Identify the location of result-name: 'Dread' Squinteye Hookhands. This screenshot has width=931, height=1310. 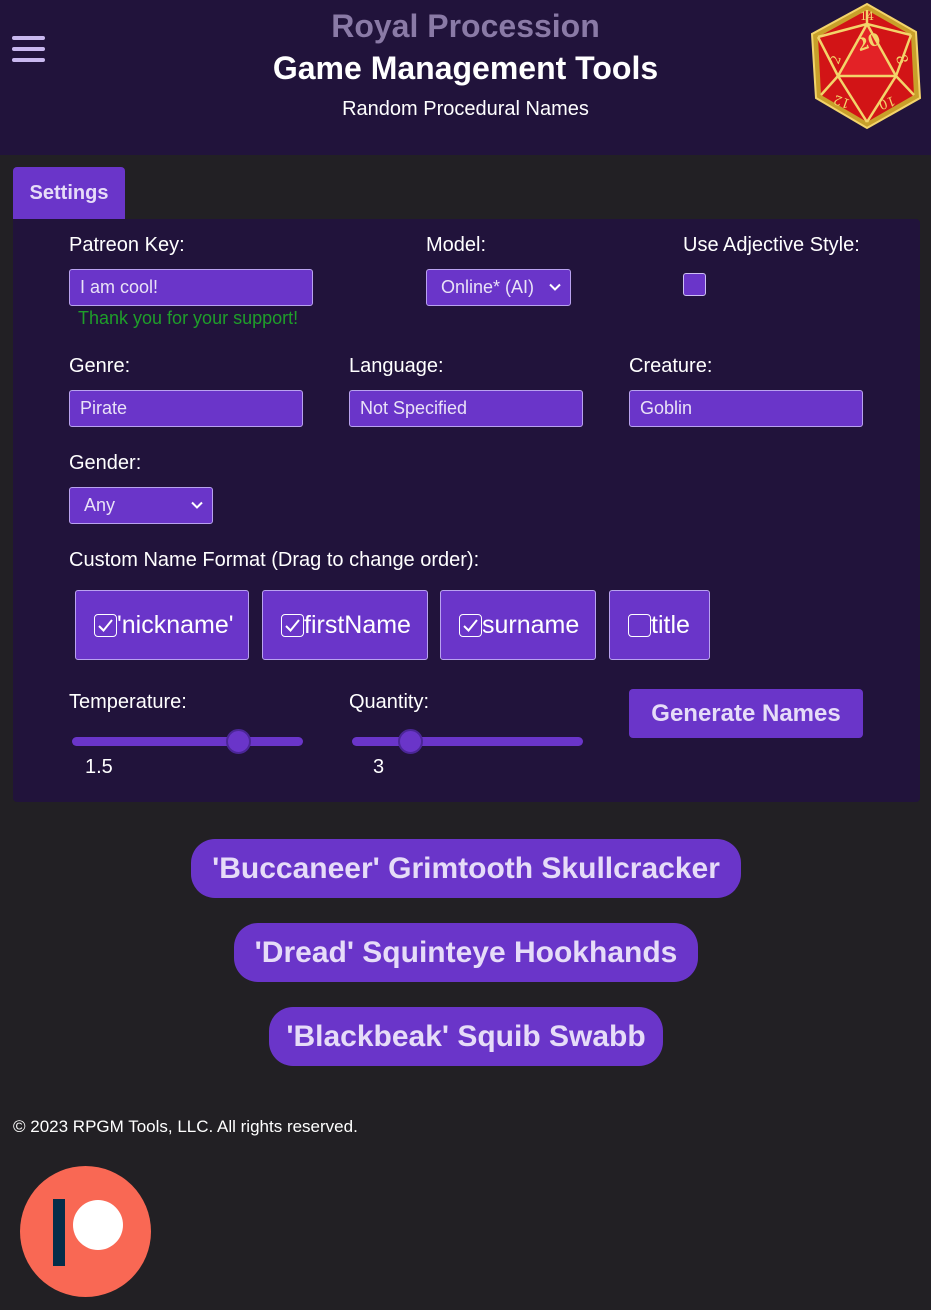
(466, 952).